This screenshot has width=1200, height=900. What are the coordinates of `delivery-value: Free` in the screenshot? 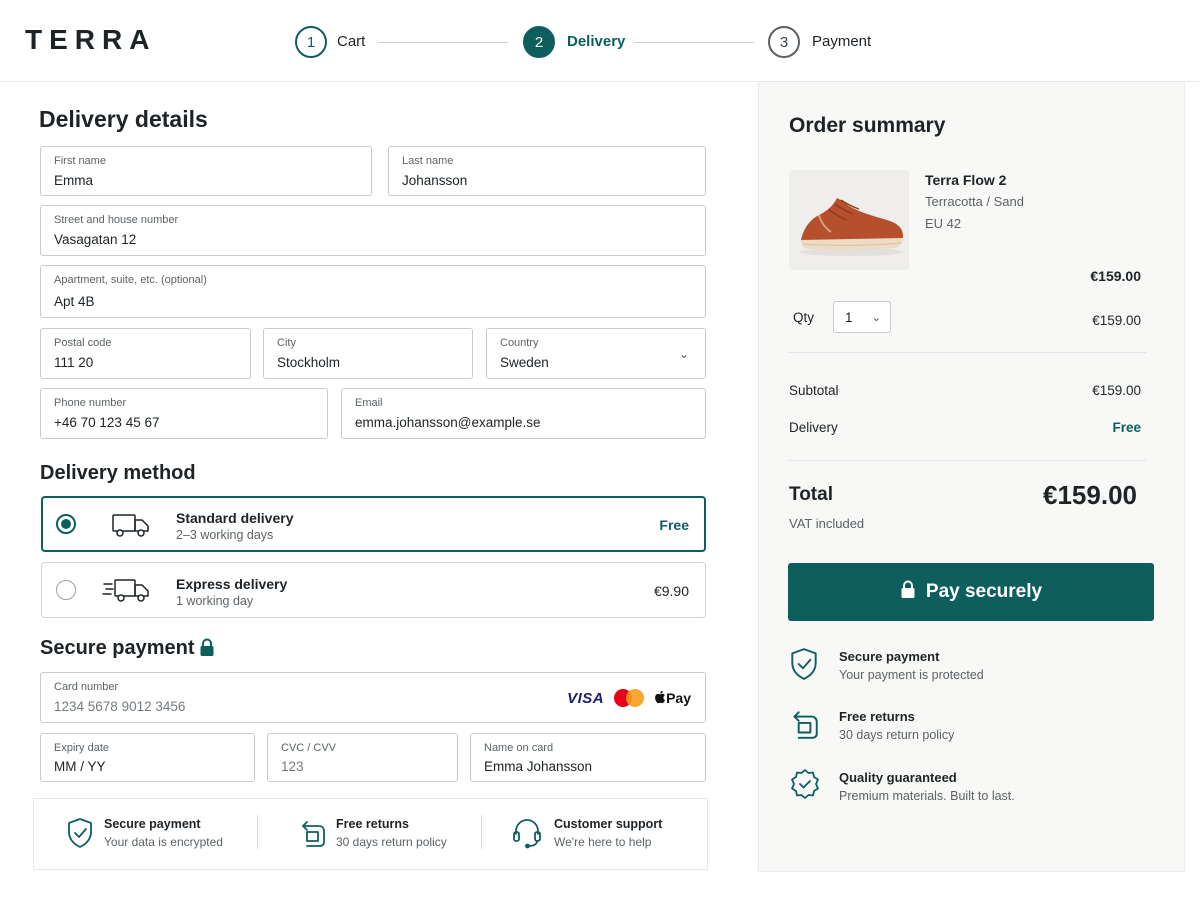 It's located at (1126, 427).